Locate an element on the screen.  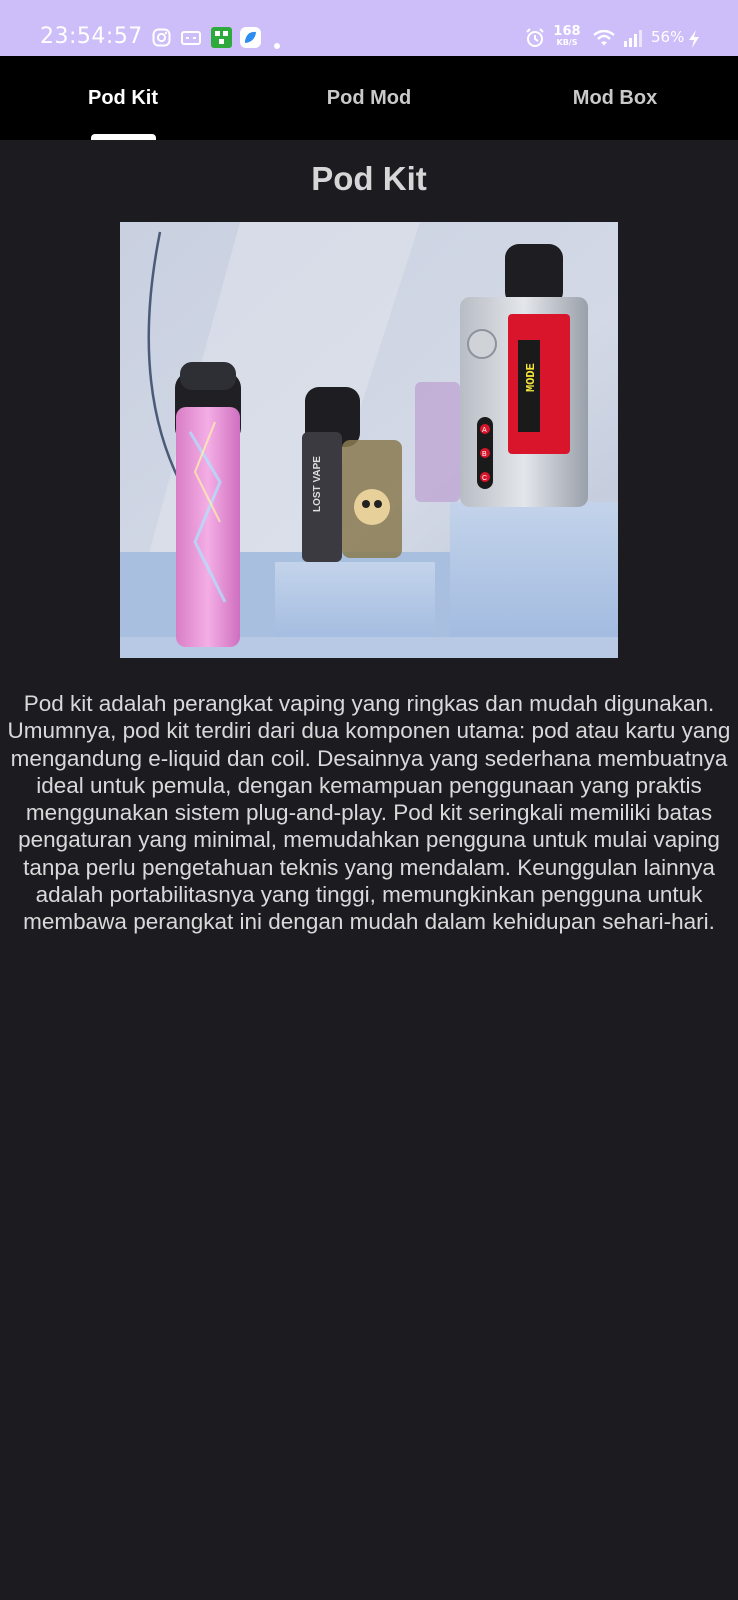
tab-mod-box: Mod Box is located at coordinates (615, 98).